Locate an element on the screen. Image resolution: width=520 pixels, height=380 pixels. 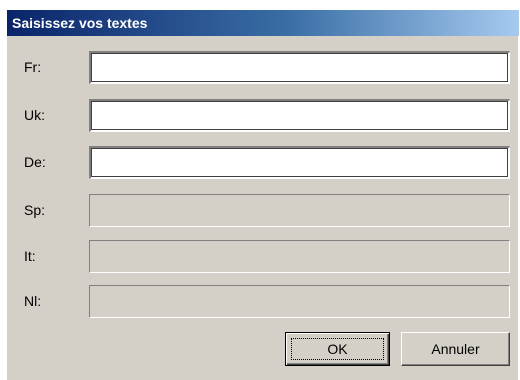
text-input-uk is located at coordinates (299, 115).